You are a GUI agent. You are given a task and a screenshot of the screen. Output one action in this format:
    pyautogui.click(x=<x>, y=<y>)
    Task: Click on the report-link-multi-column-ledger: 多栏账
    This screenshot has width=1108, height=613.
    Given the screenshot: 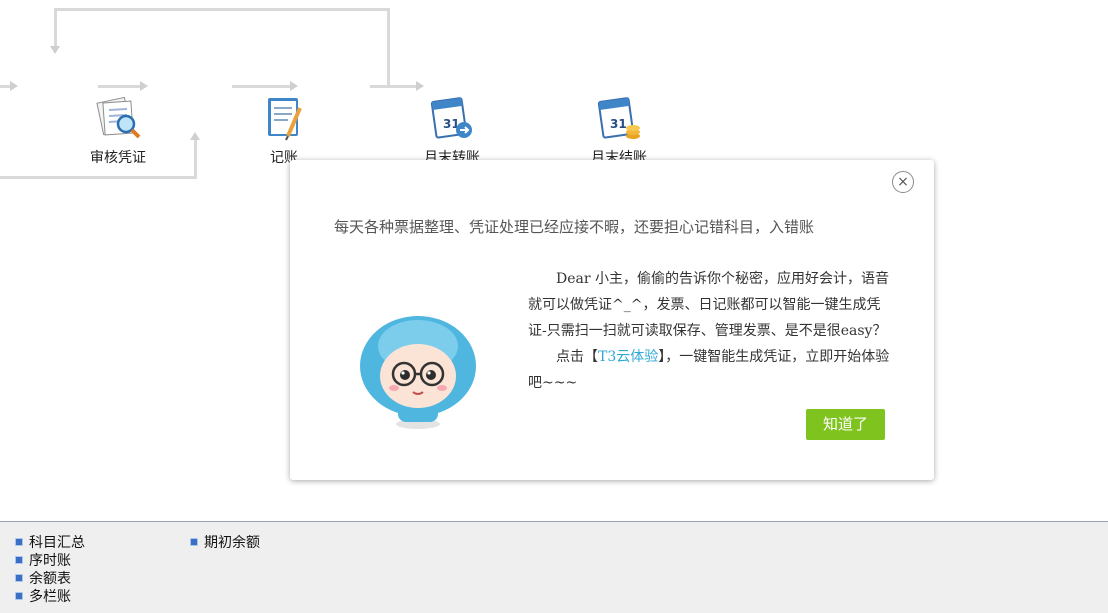 What is the action you would take?
    pyautogui.click(x=50, y=597)
    